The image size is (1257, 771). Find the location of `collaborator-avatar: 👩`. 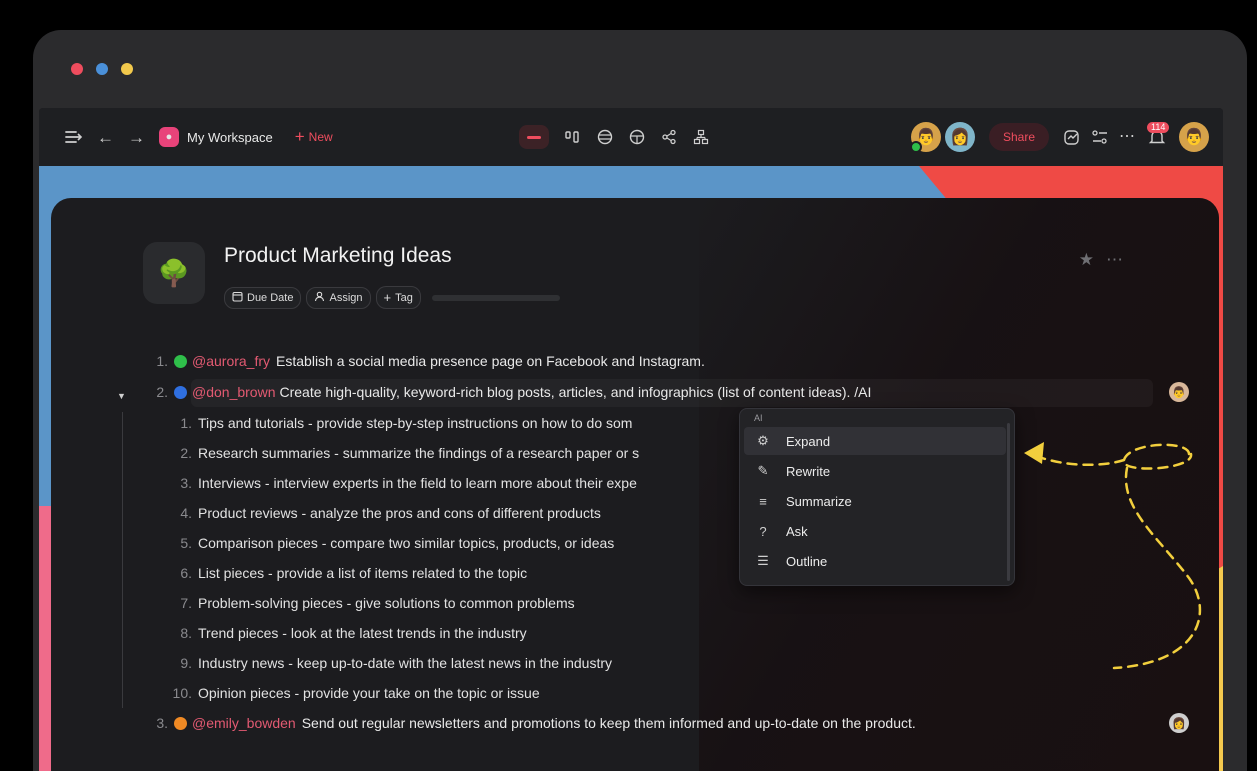

collaborator-avatar: 👩 is located at coordinates (959, 137).